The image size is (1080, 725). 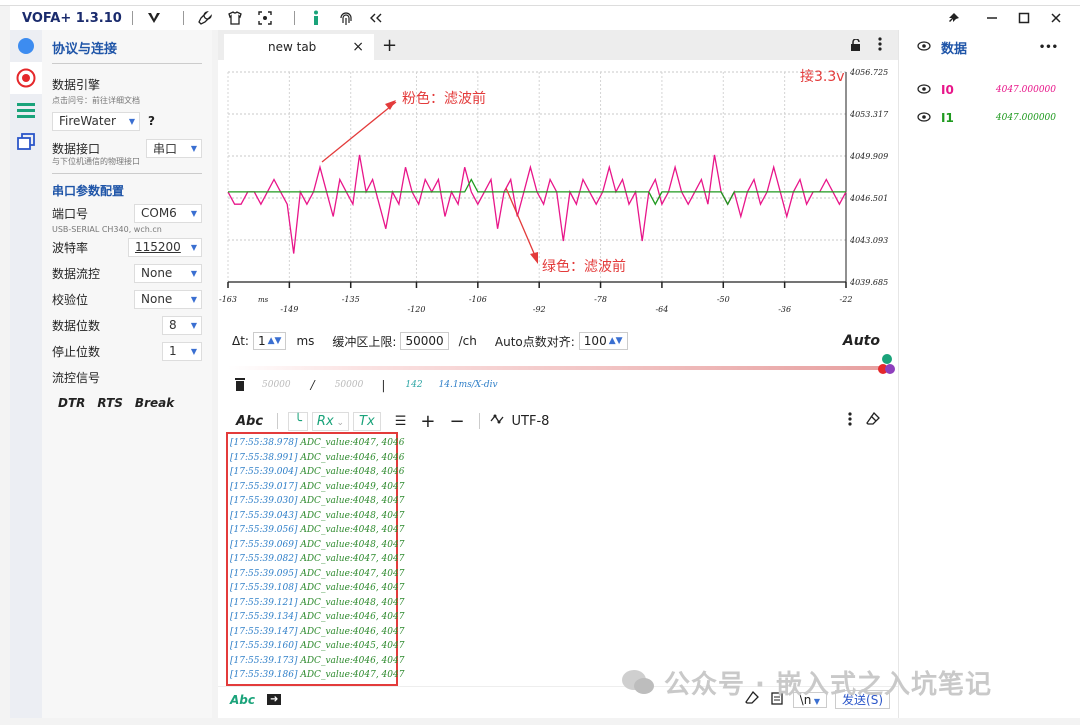 I want to click on annotation-pink: 粉色：滤波前, so click(x=444, y=99).